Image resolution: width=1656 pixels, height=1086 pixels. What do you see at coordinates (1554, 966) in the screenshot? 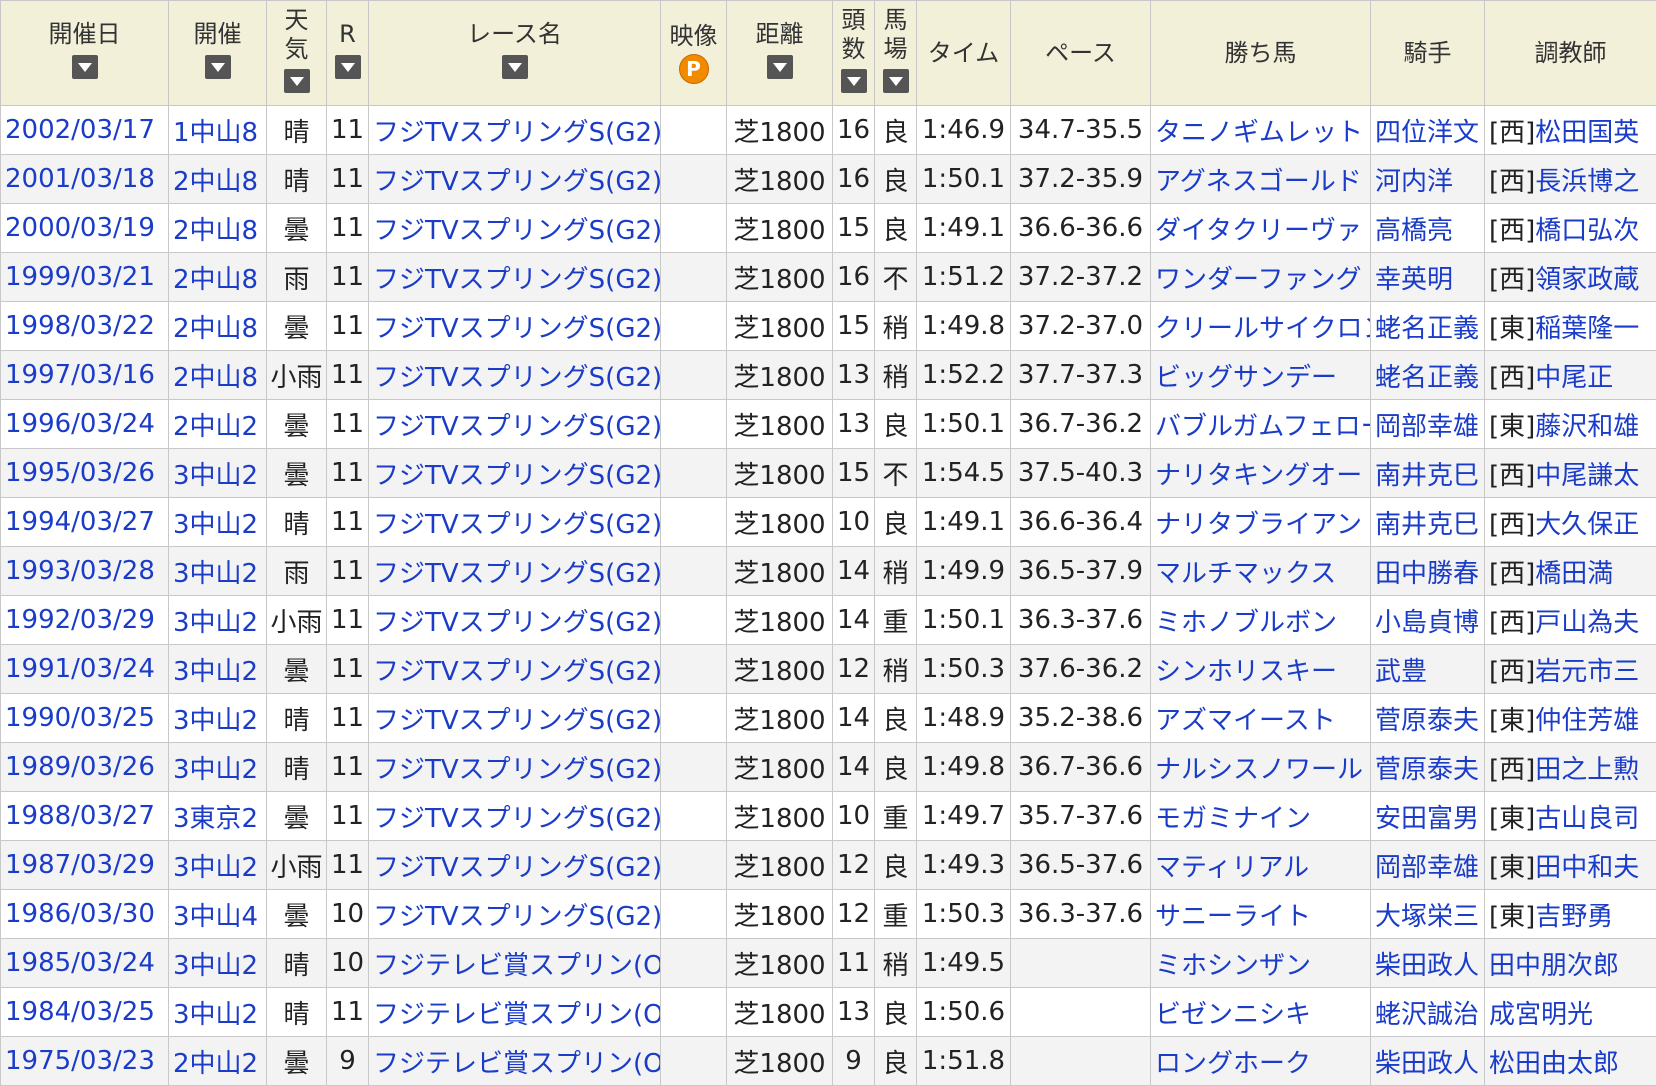
I see `trainer-link: 田中朋次郎` at bounding box center [1554, 966].